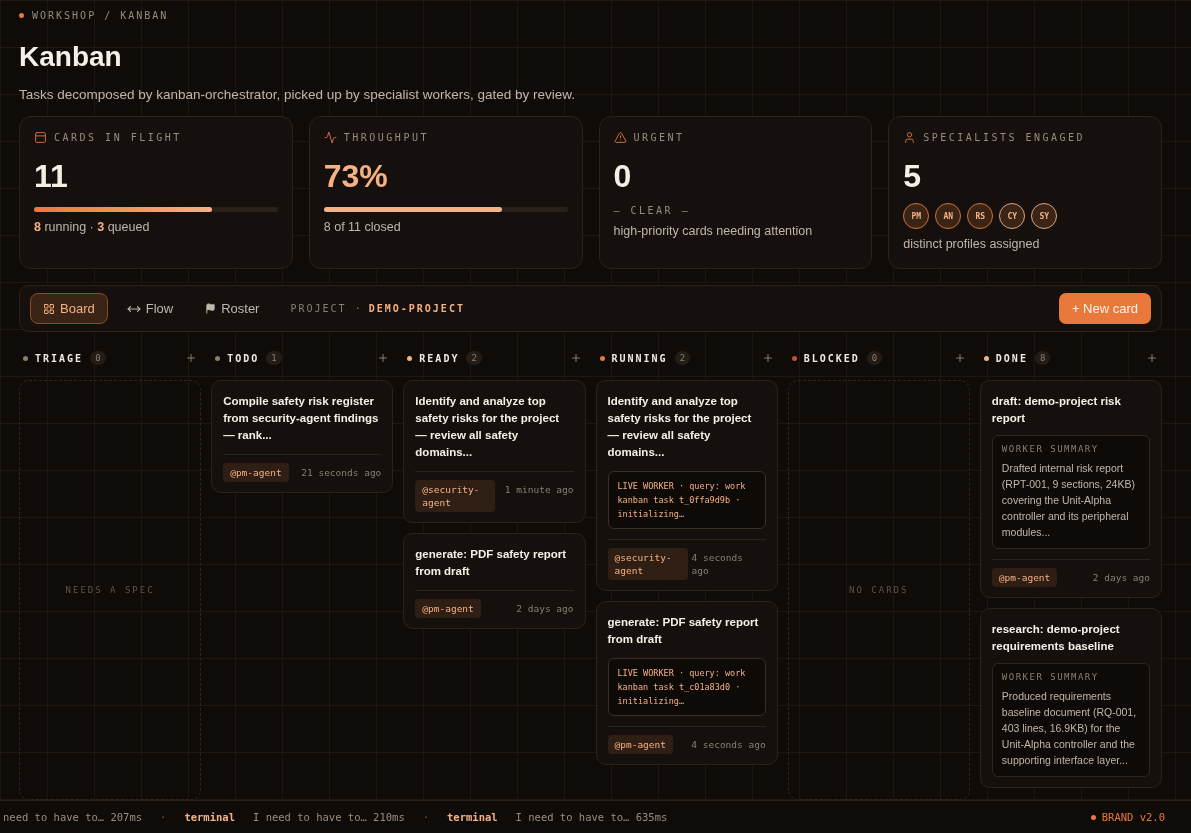 This screenshot has width=1191, height=833. Describe the element at coordinates (972, 244) in the screenshot. I see `stat-note: distinct profiles assigned` at that location.